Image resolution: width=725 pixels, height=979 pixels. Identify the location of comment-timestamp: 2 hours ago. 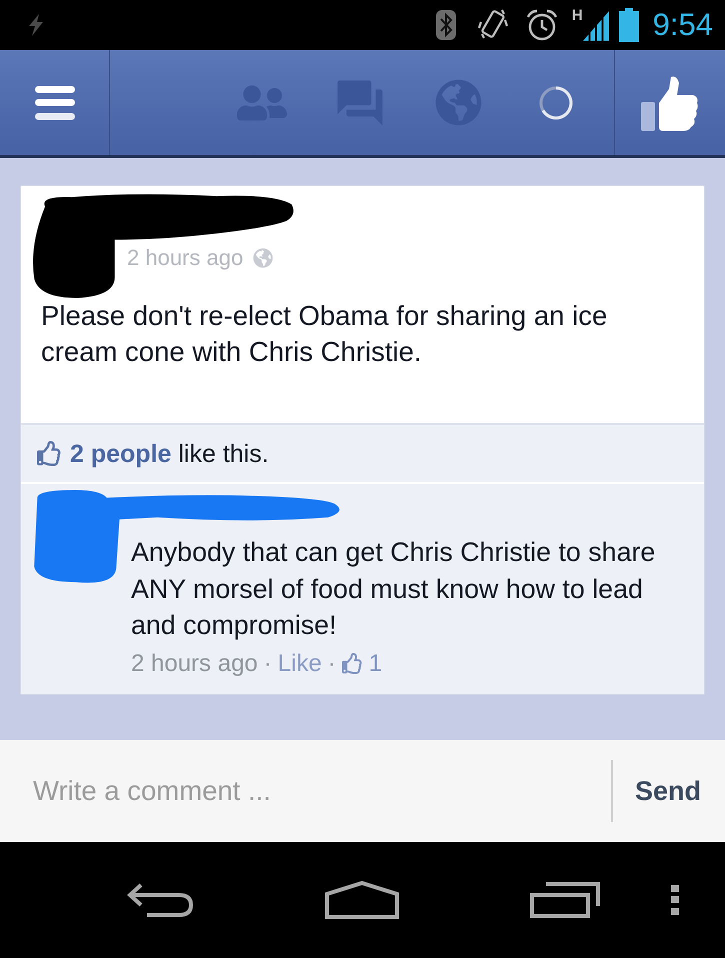
(194, 664).